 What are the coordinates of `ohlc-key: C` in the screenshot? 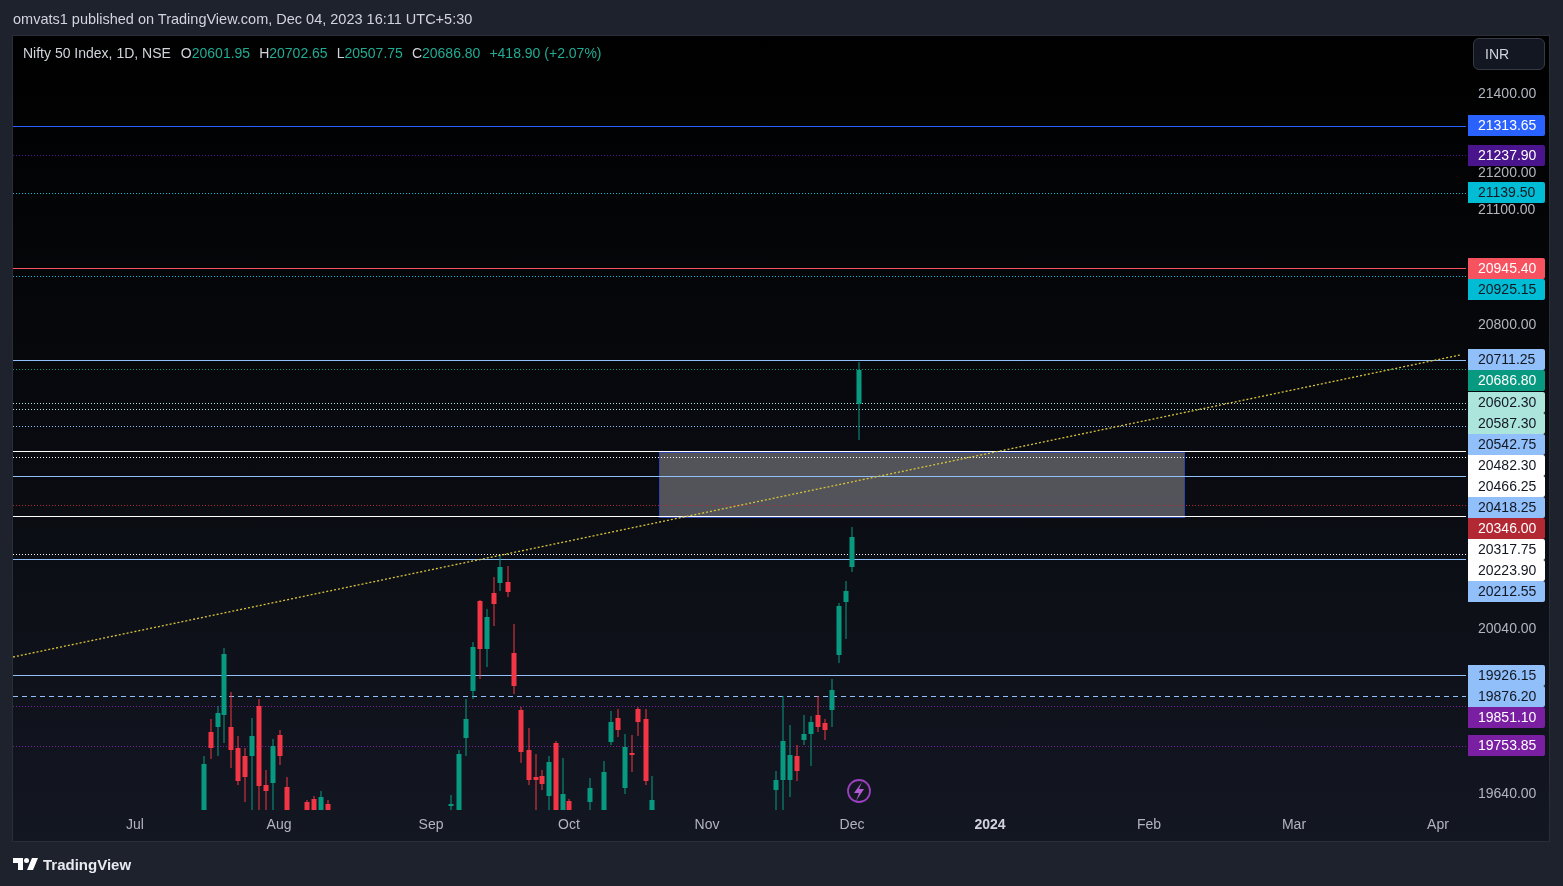 It's located at (416, 53).